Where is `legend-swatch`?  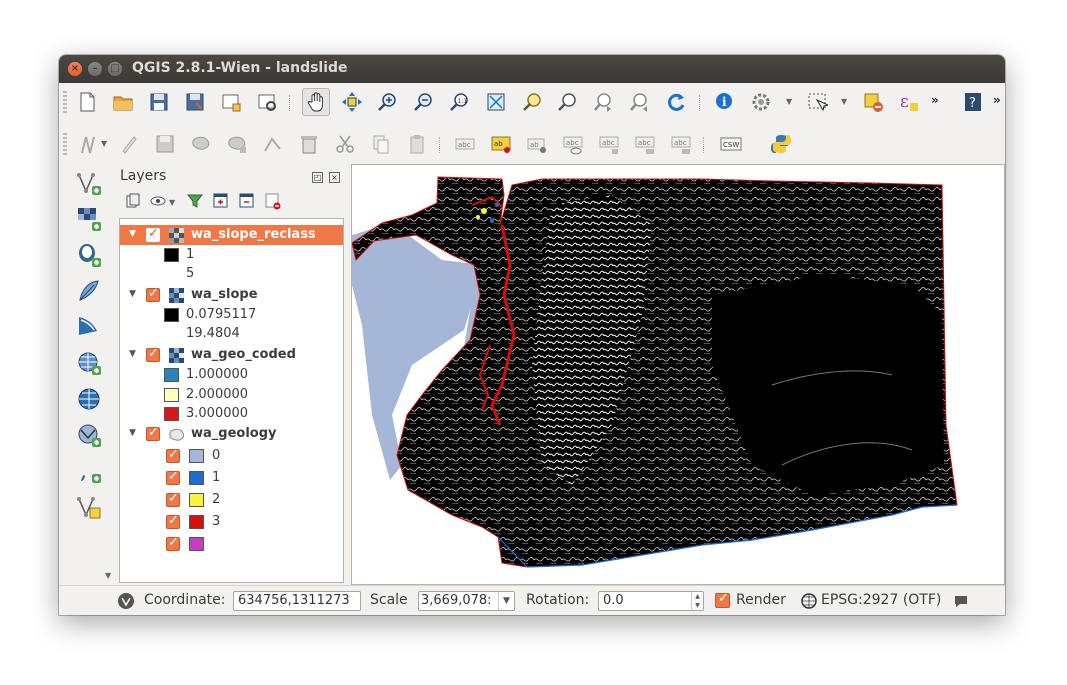
legend-swatch is located at coordinates (196, 456).